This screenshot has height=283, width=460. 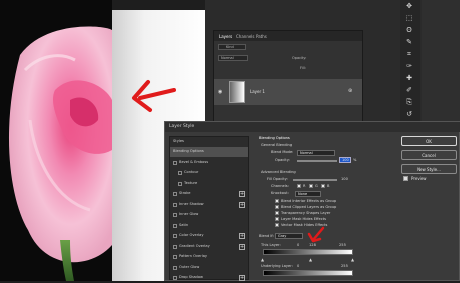 What do you see at coordinates (328, 186) in the screenshot?
I see `channel-b-label: B` at bounding box center [328, 186].